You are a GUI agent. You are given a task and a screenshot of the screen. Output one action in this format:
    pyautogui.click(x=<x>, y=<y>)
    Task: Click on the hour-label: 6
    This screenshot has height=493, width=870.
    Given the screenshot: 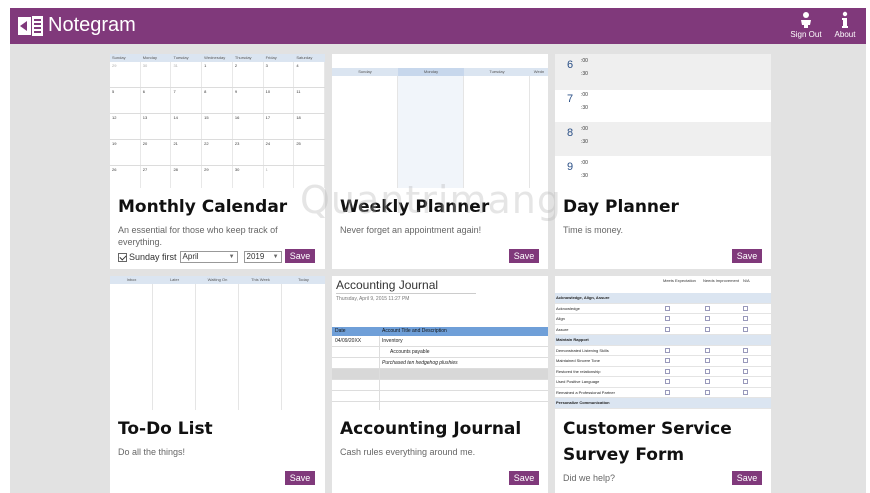 What is the action you would take?
    pyautogui.click(x=570, y=65)
    